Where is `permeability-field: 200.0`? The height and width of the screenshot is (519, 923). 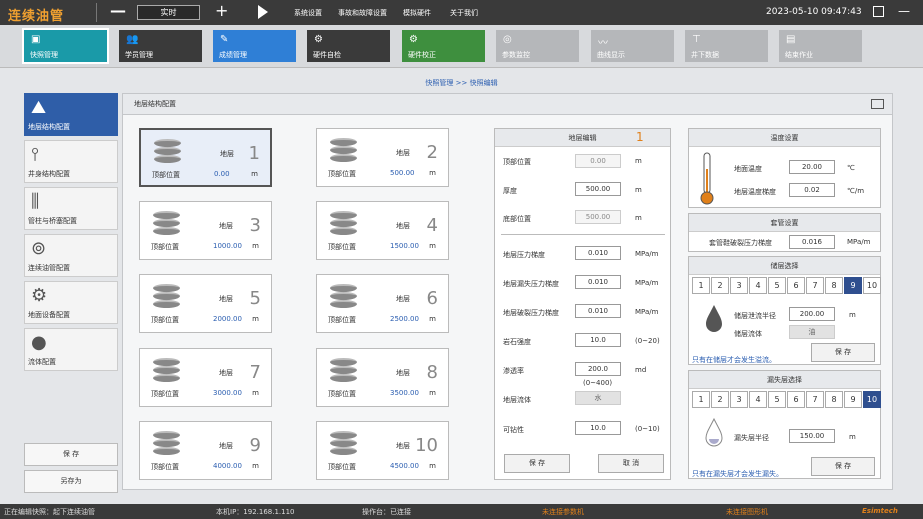
permeability-field: 200.0 is located at coordinates (598, 369).